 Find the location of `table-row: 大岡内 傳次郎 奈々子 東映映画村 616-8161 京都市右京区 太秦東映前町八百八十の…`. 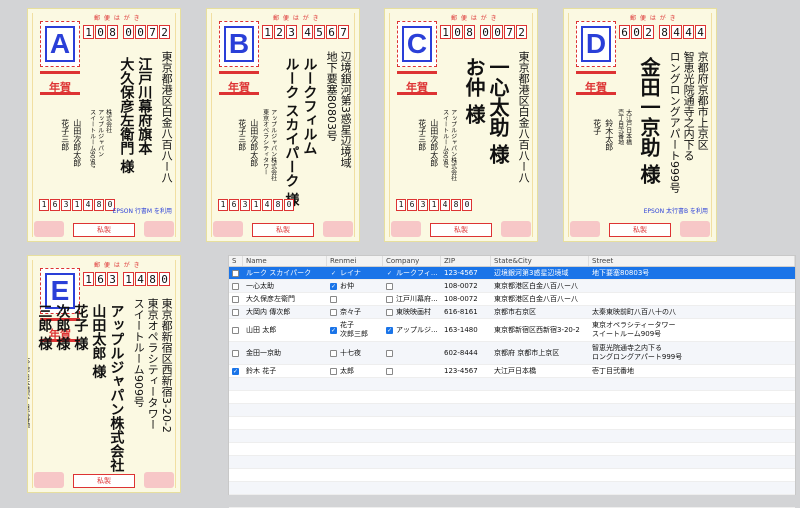

table-row: 大岡内 傳次郎 奈々子 東映映画村 616-8161 京都市右京区 太秦東映前町八百八十の… is located at coordinates (512, 312).